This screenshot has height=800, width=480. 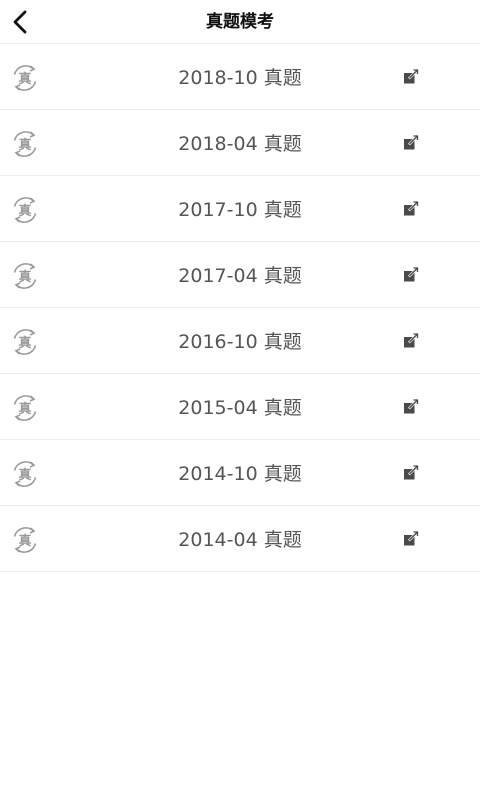 What do you see at coordinates (240, 473) in the screenshot?
I see `list-item: 真 2014-10 真题` at bounding box center [240, 473].